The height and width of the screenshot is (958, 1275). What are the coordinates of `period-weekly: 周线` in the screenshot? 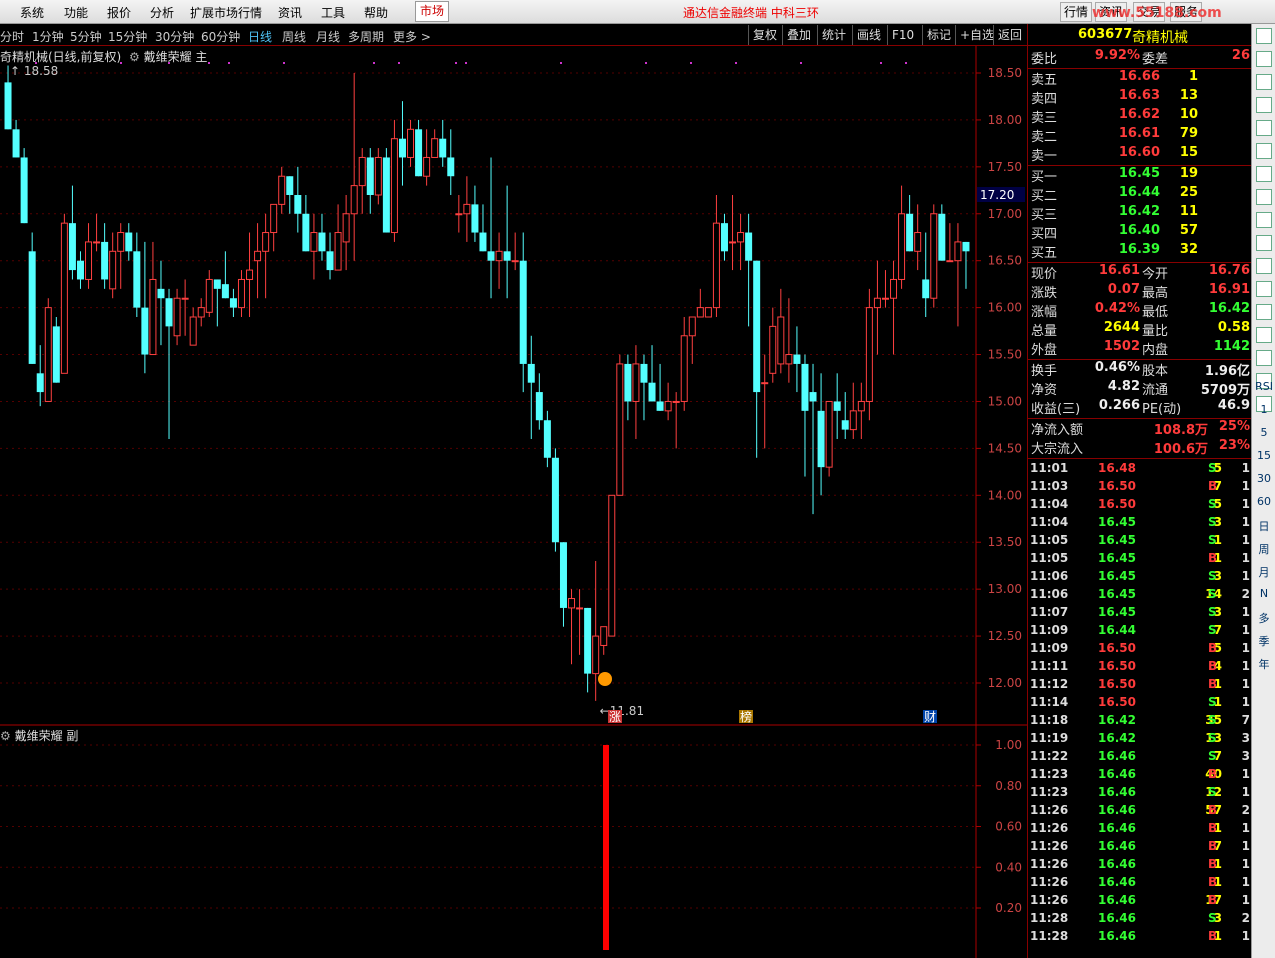 It's located at (294, 36).